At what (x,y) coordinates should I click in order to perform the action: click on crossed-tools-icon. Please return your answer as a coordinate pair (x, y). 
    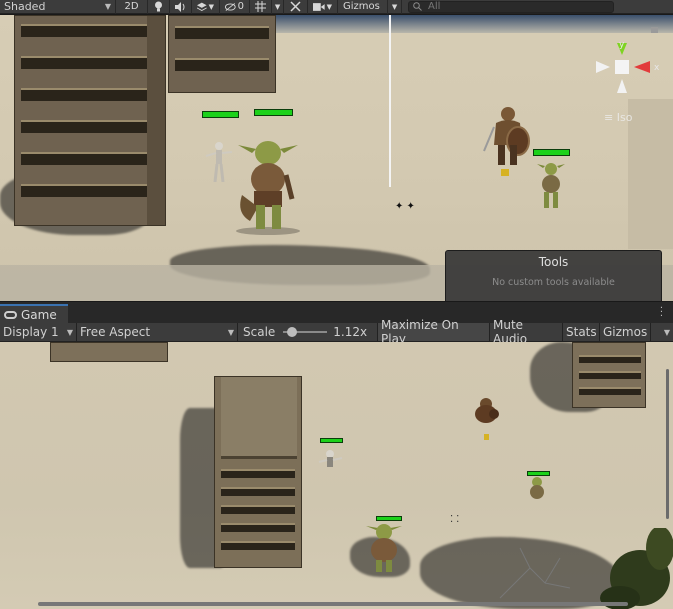
    Looking at the image, I should click on (295, 6).